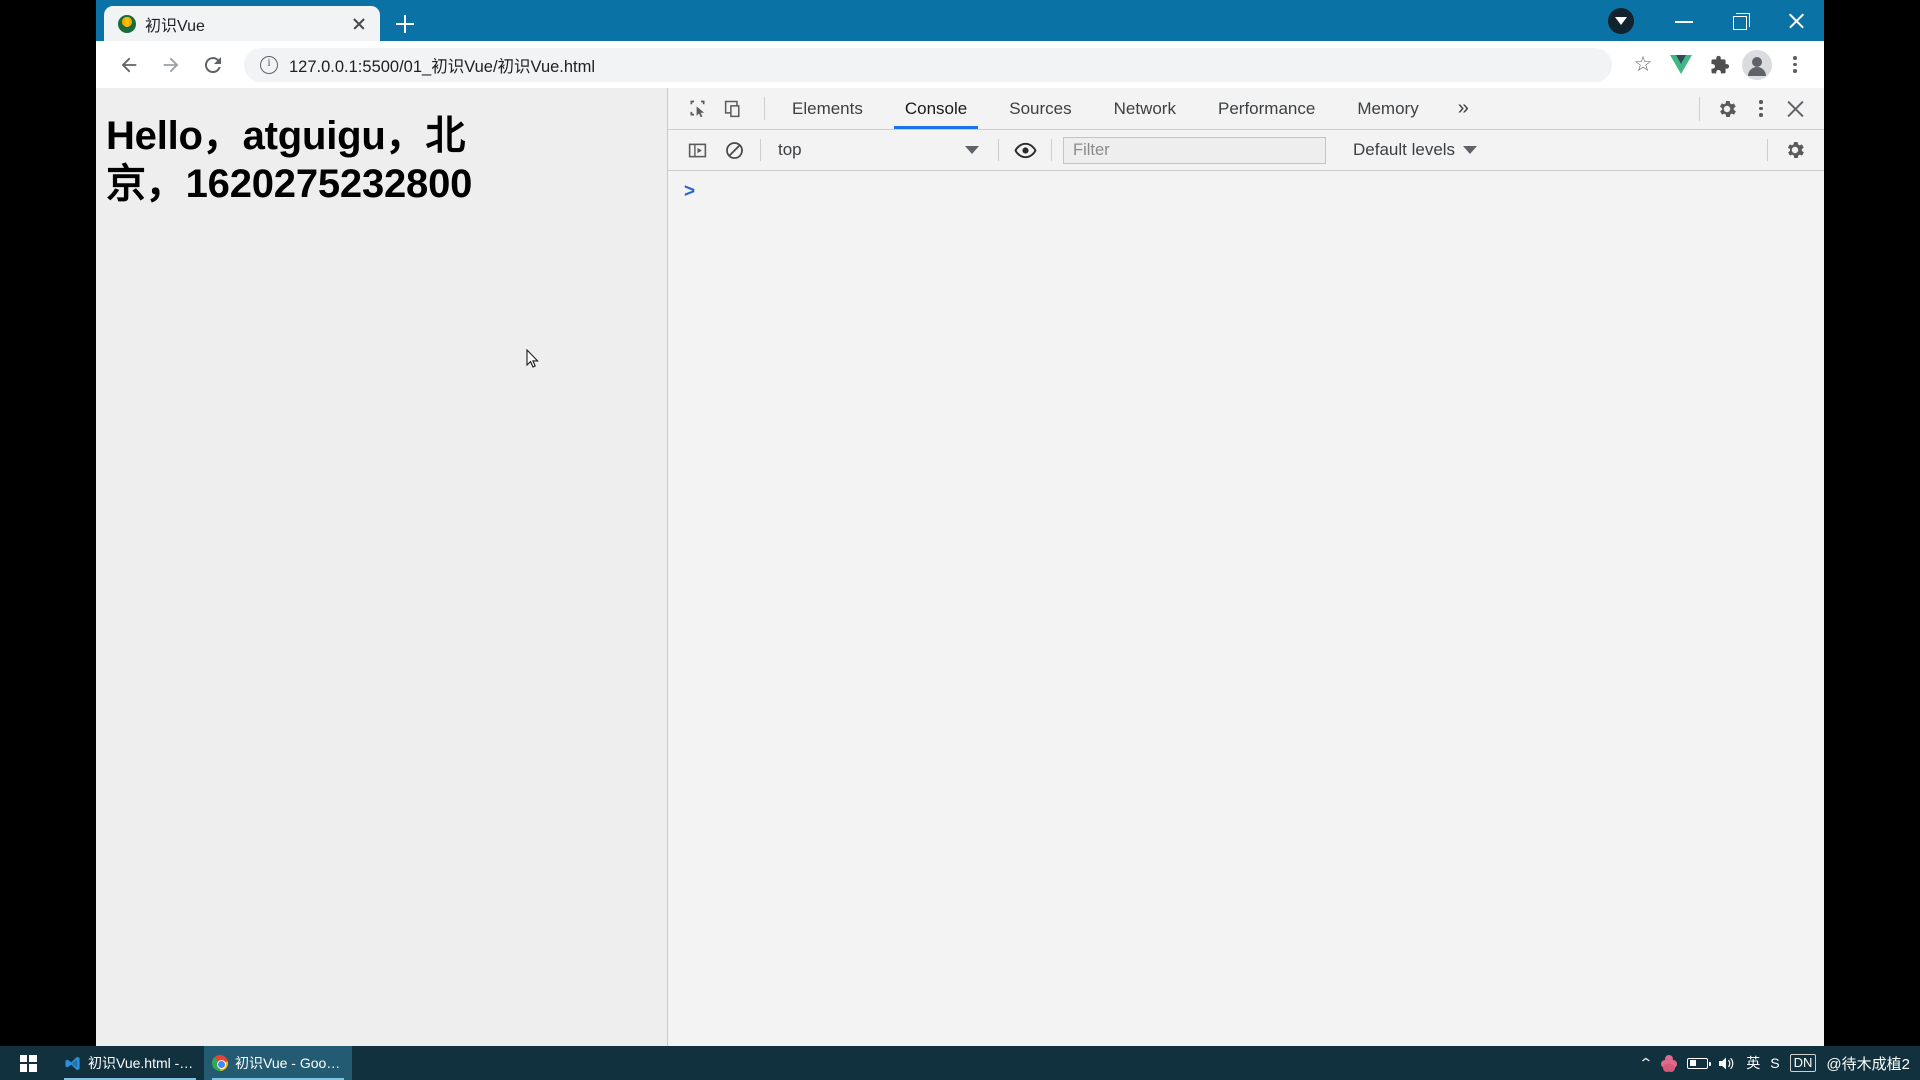 The image size is (1920, 1080). What do you see at coordinates (1246, 186) in the screenshot?
I see `console-prompt-row: >` at bounding box center [1246, 186].